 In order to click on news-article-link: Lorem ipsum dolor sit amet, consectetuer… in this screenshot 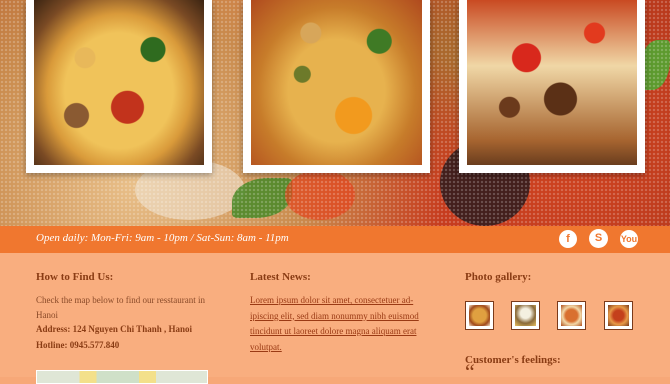, I will do `click(338, 324)`.